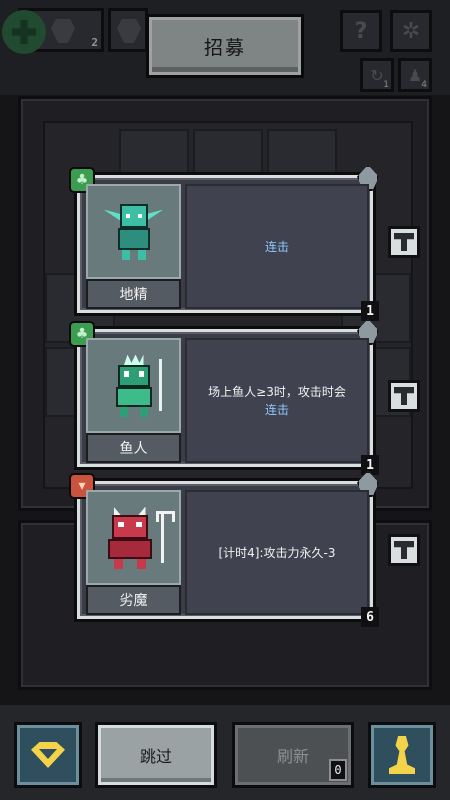 The image size is (450, 800). Describe the element at coordinates (133, 294) in the screenshot. I see `card-name: 地精` at that location.